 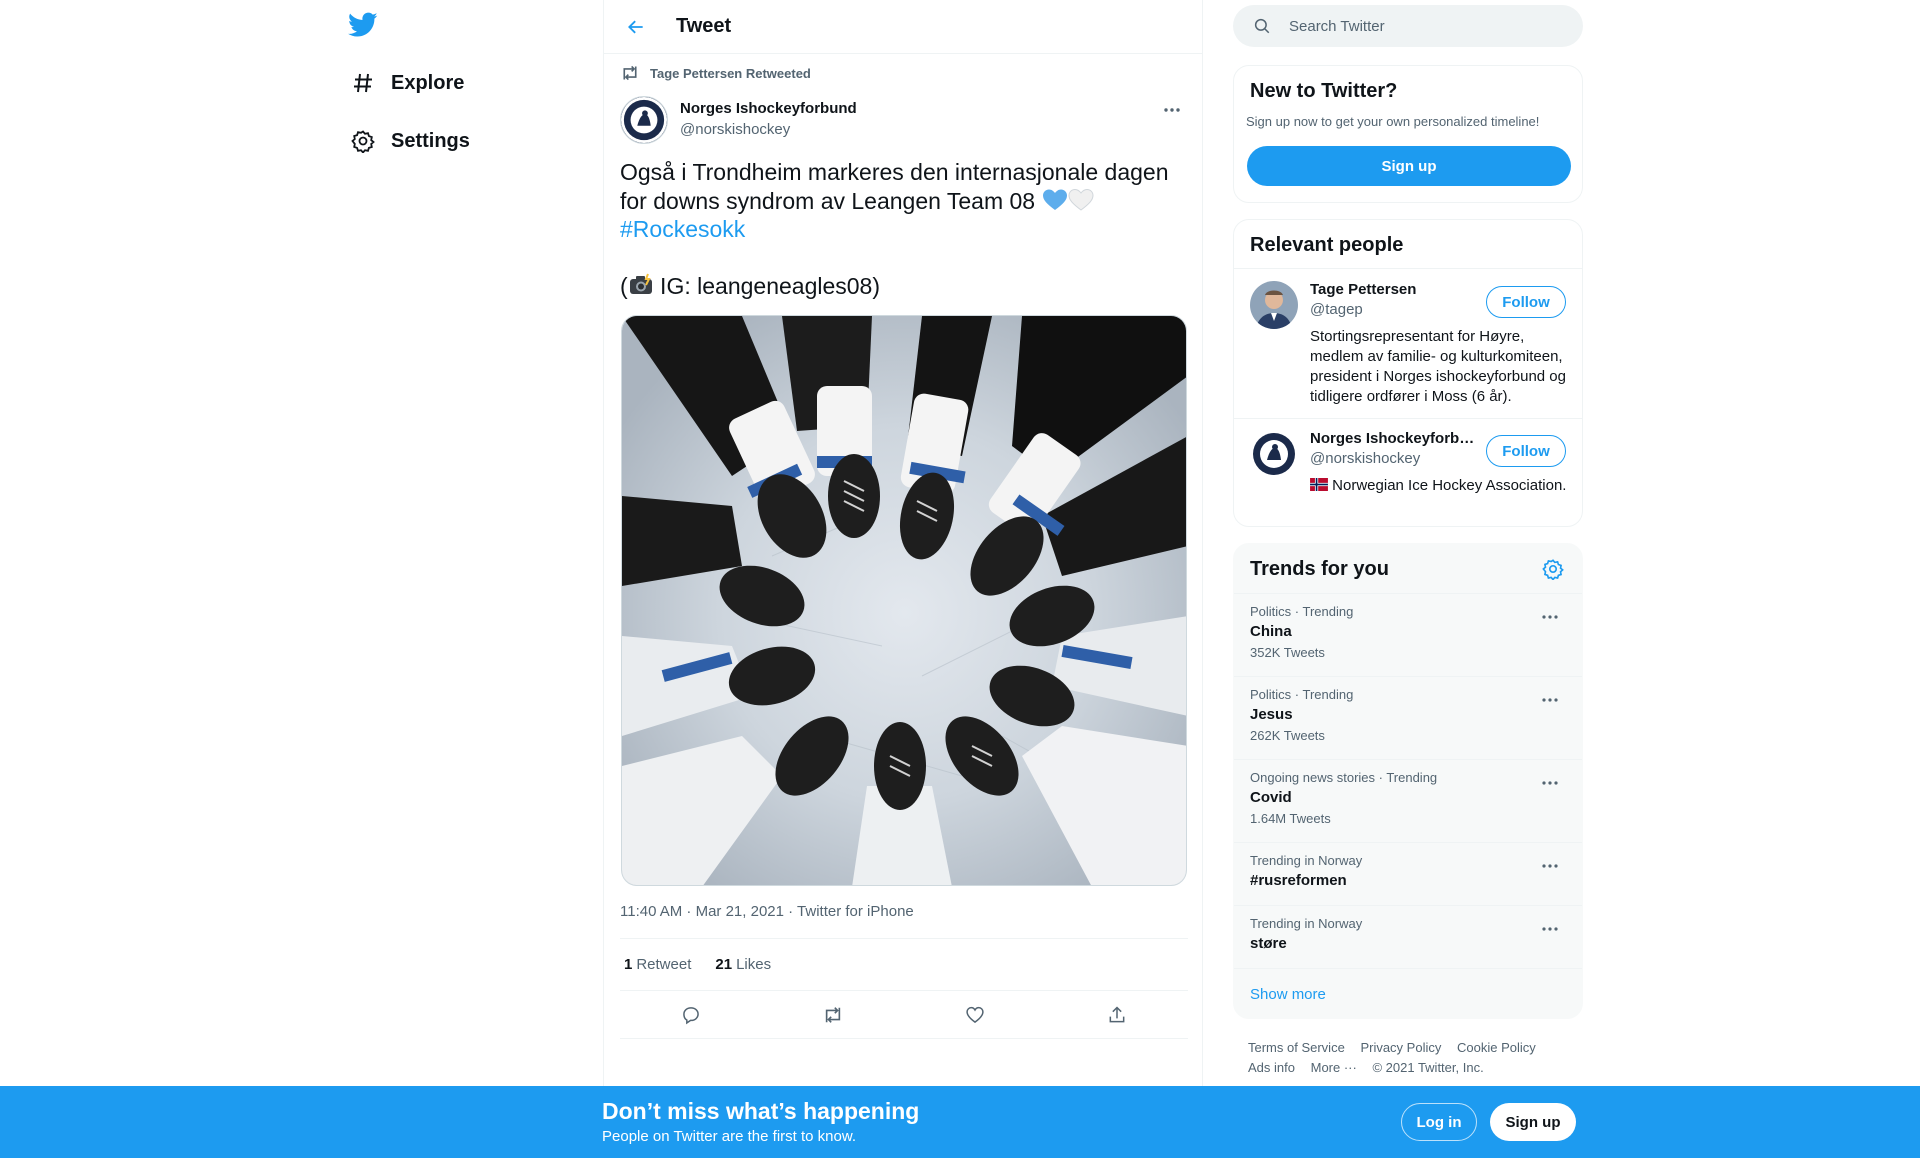 I want to click on share-button, so click(x=1117, y=1015).